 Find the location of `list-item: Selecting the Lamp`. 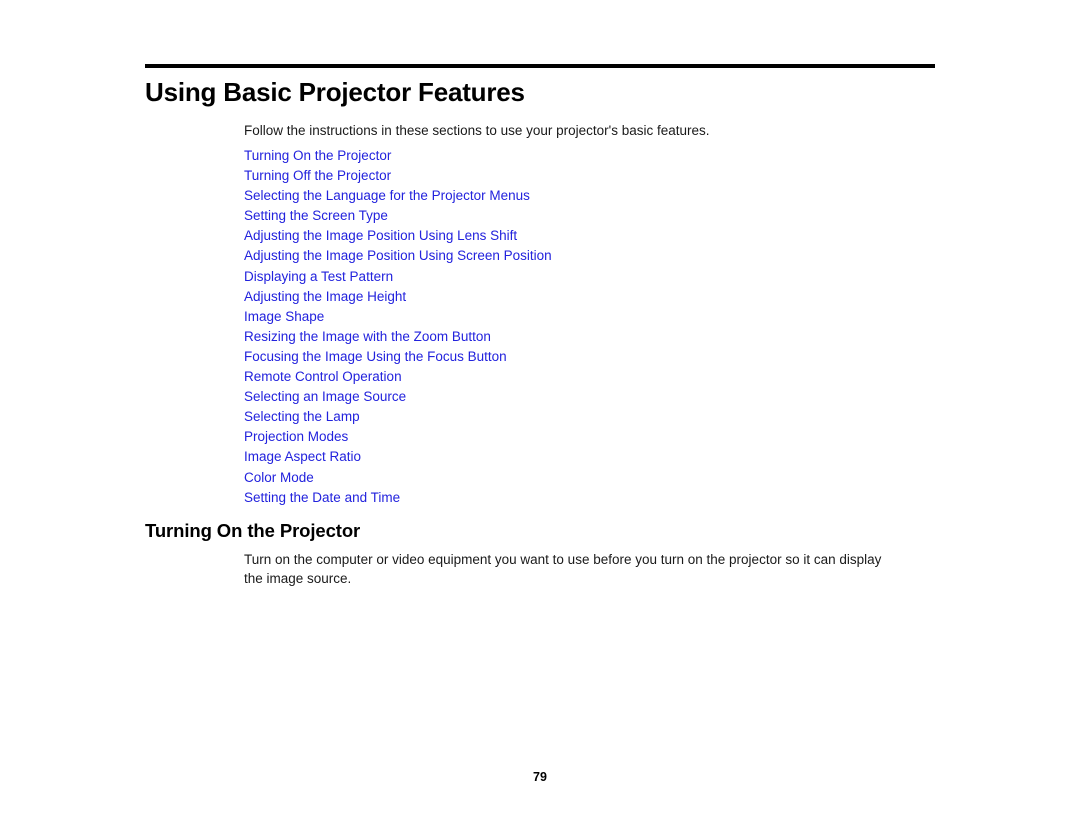

list-item: Selecting the Lamp is located at coordinates (594, 417).